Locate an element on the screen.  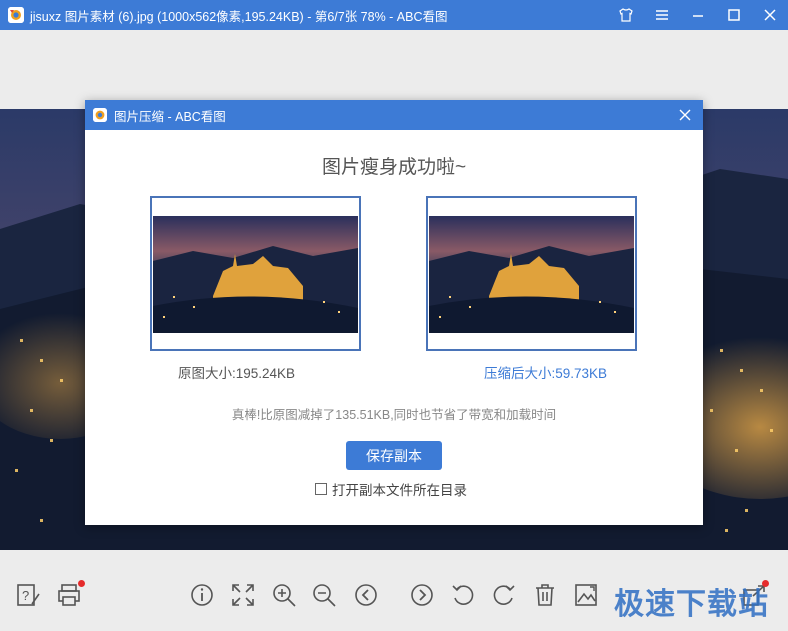
rotate-right-icon is located at coordinates (504, 595).